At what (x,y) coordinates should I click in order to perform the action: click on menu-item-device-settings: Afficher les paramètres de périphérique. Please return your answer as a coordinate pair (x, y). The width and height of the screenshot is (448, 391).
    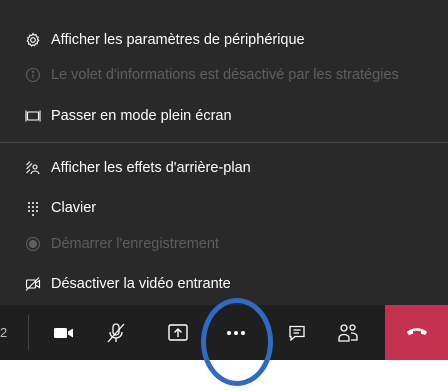
    Looking at the image, I should click on (224, 40).